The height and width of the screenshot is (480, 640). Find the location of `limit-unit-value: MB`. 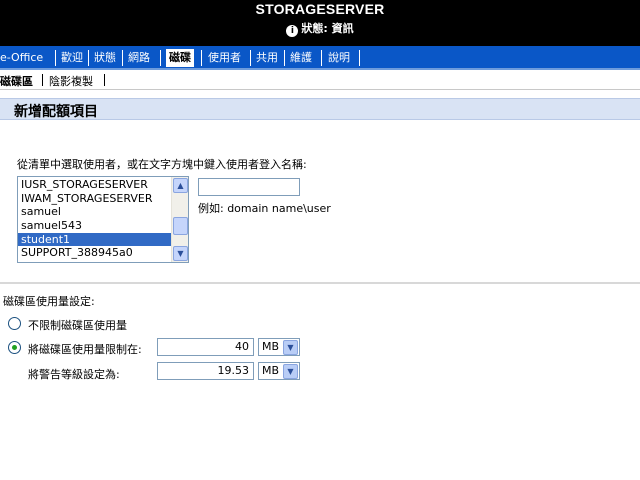

limit-unit-value: MB is located at coordinates (271, 346).